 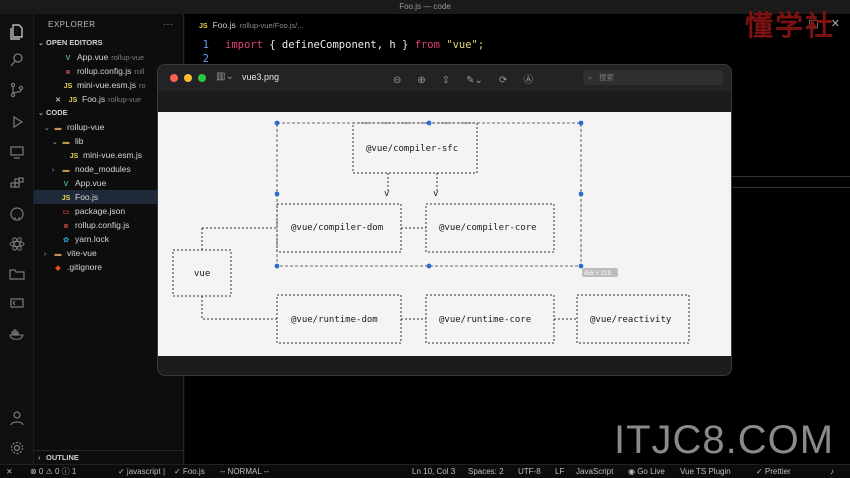 I want to click on open-editors-section: ⌄ OPEN EDITORS, so click(x=108, y=43).